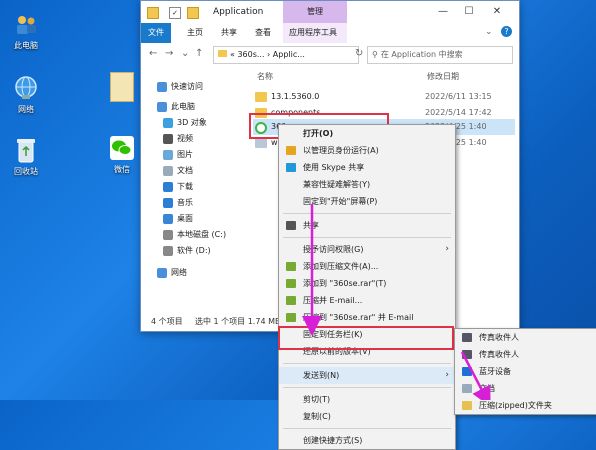 The height and width of the screenshot is (450, 596). What do you see at coordinates (26, 30) in the screenshot?
I see `desktop-icon-computer: 此电脑` at bounding box center [26, 30].